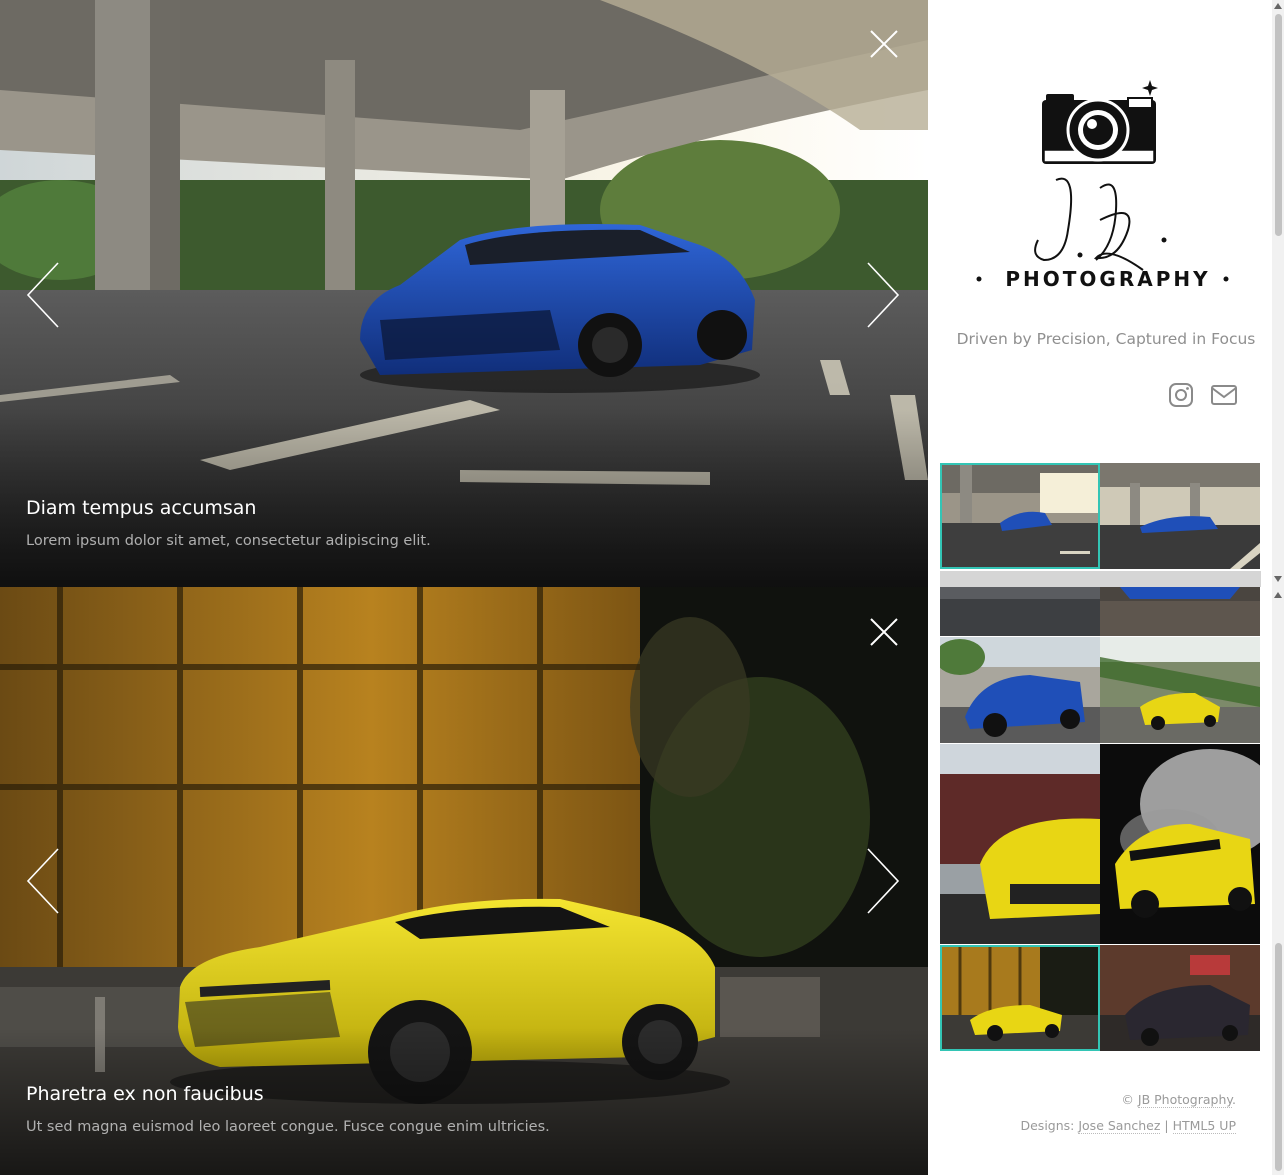  Describe the element at coordinates (1107, 279) in the screenshot. I see `svg-text: PHOTOGRAPHY` at that location.